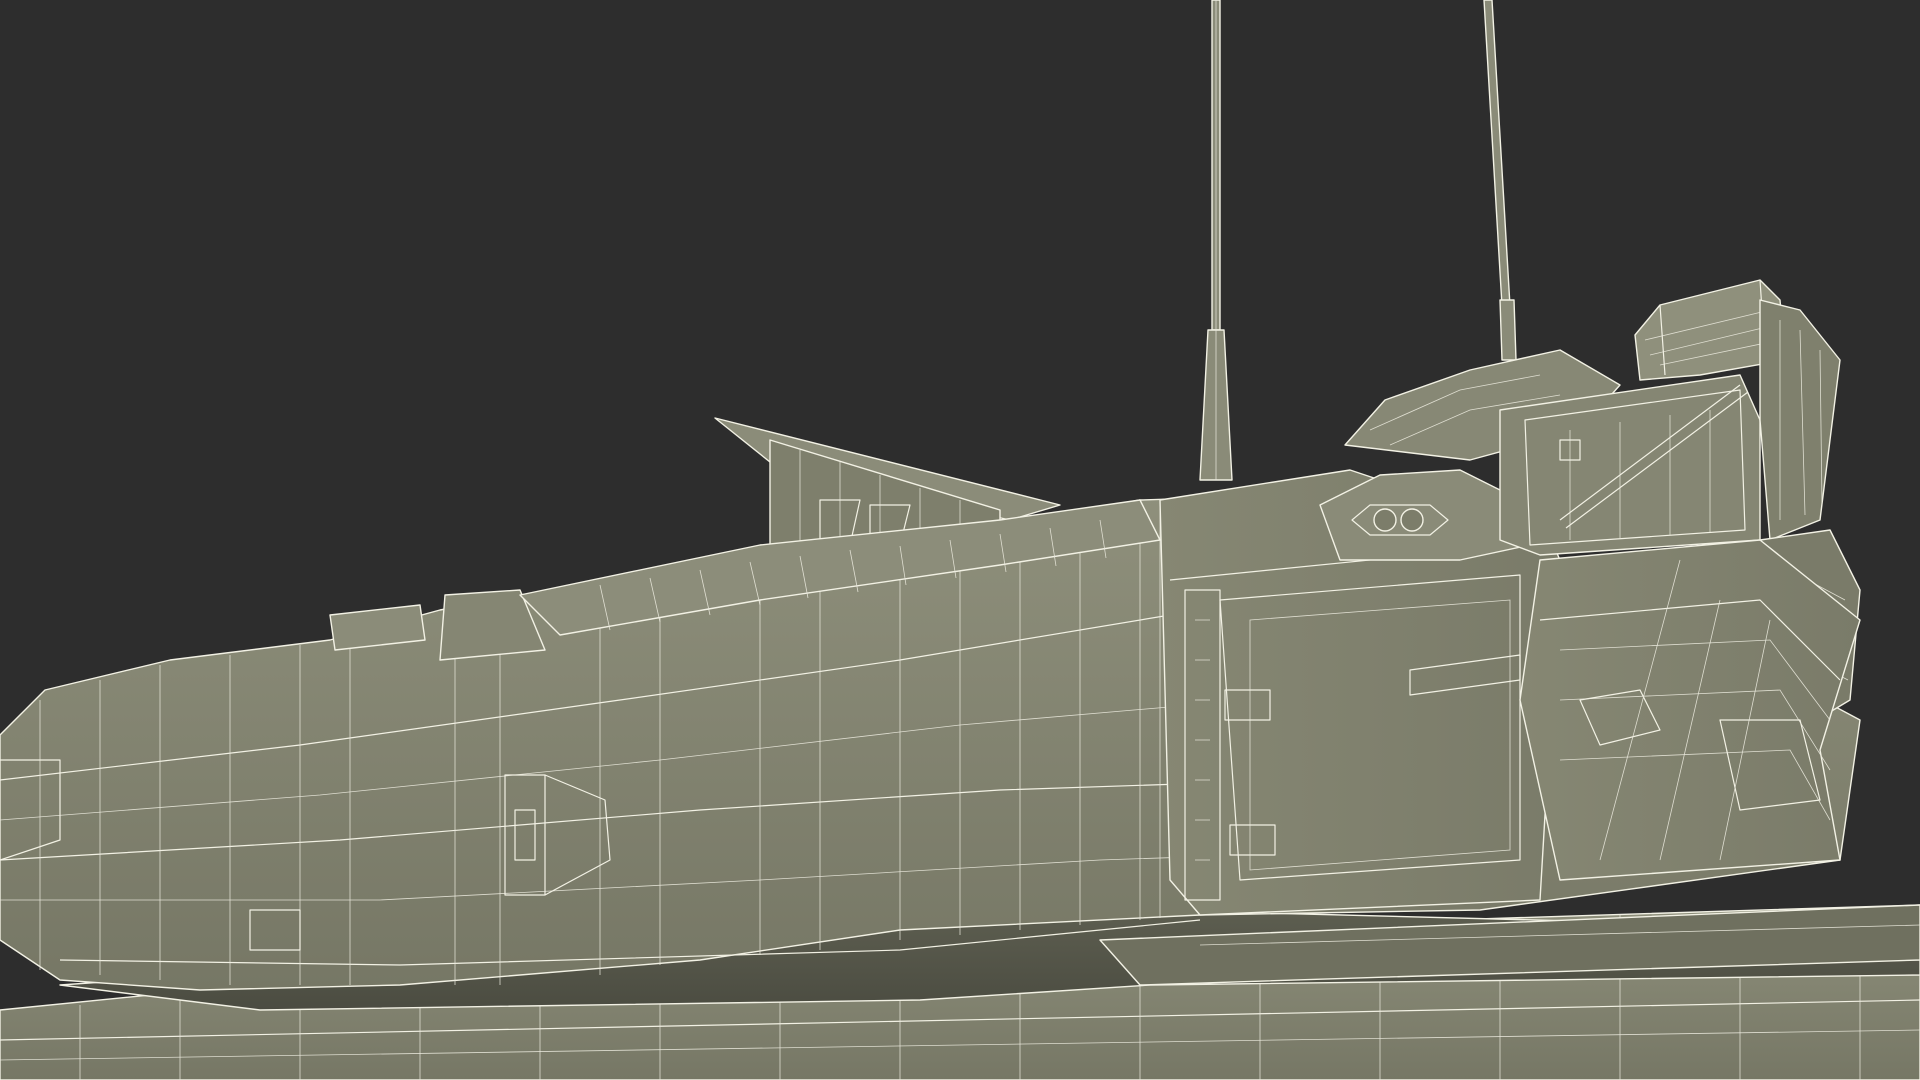 The width and height of the screenshot is (1920, 1080). What do you see at coordinates (1690, 710) in the screenshot?
I see `front-armor` at bounding box center [1690, 710].